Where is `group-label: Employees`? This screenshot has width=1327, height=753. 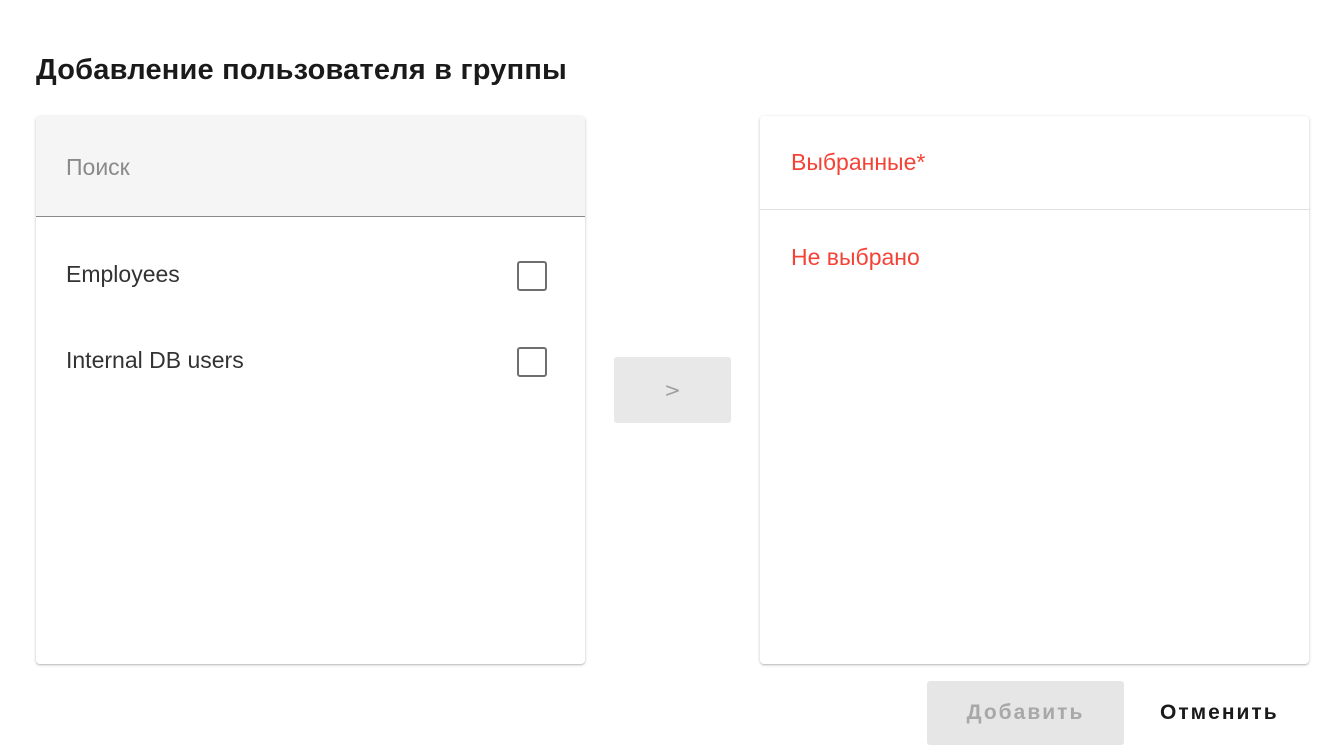 group-label: Employees is located at coordinates (123, 274).